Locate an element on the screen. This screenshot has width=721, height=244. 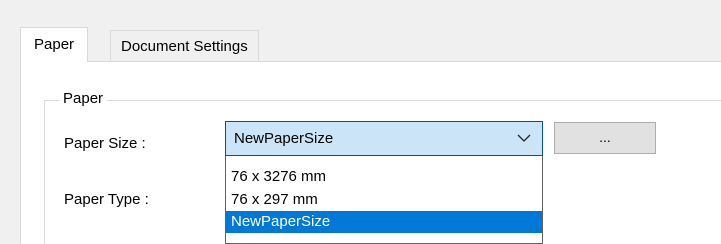
tab-document-settings: Document Settings is located at coordinates (184, 45).